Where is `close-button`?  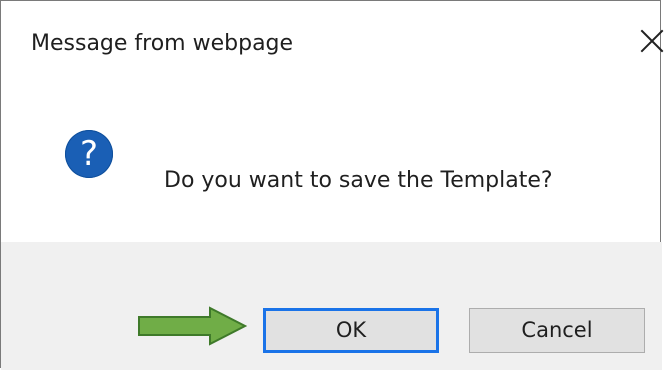 close-button is located at coordinates (652, 41).